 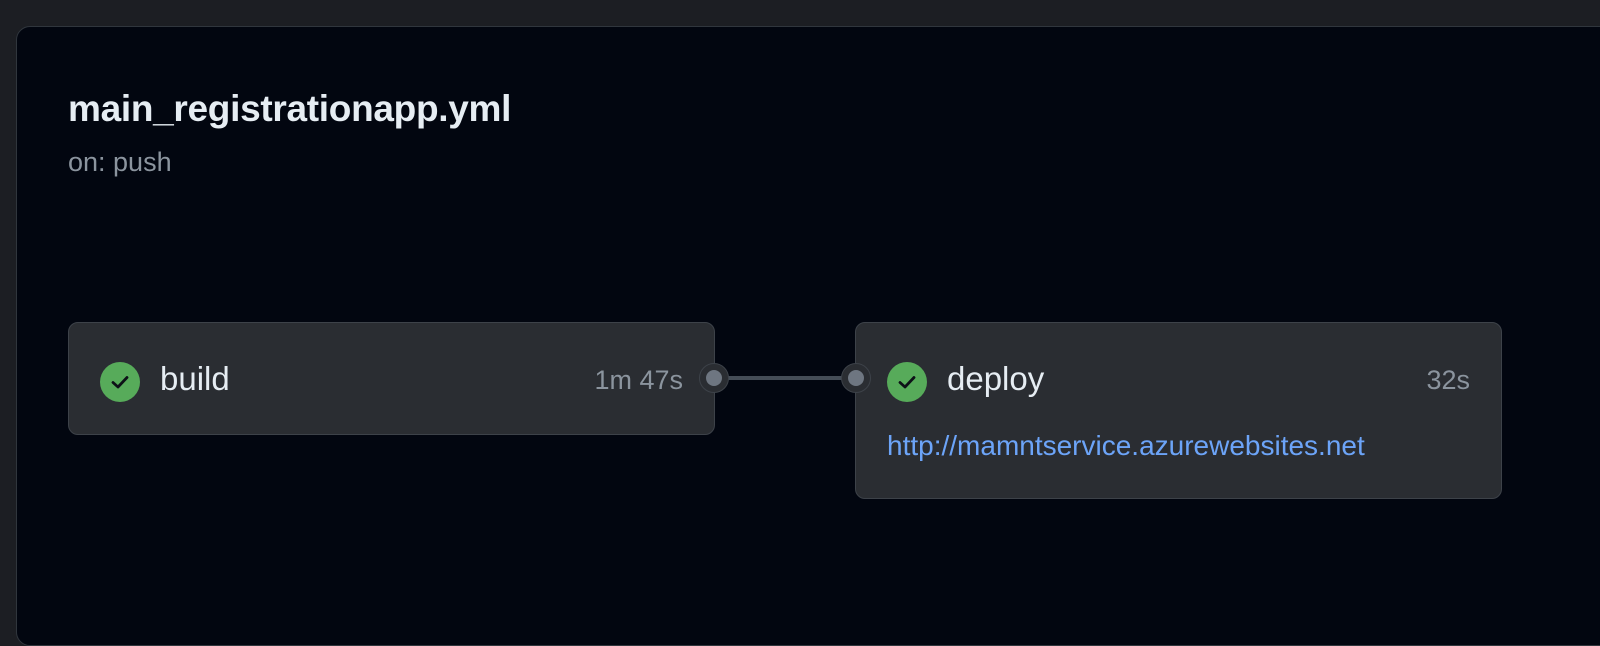 What do you see at coordinates (120, 162) in the screenshot?
I see `workflow-trigger: on: push` at bounding box center [120, 162].